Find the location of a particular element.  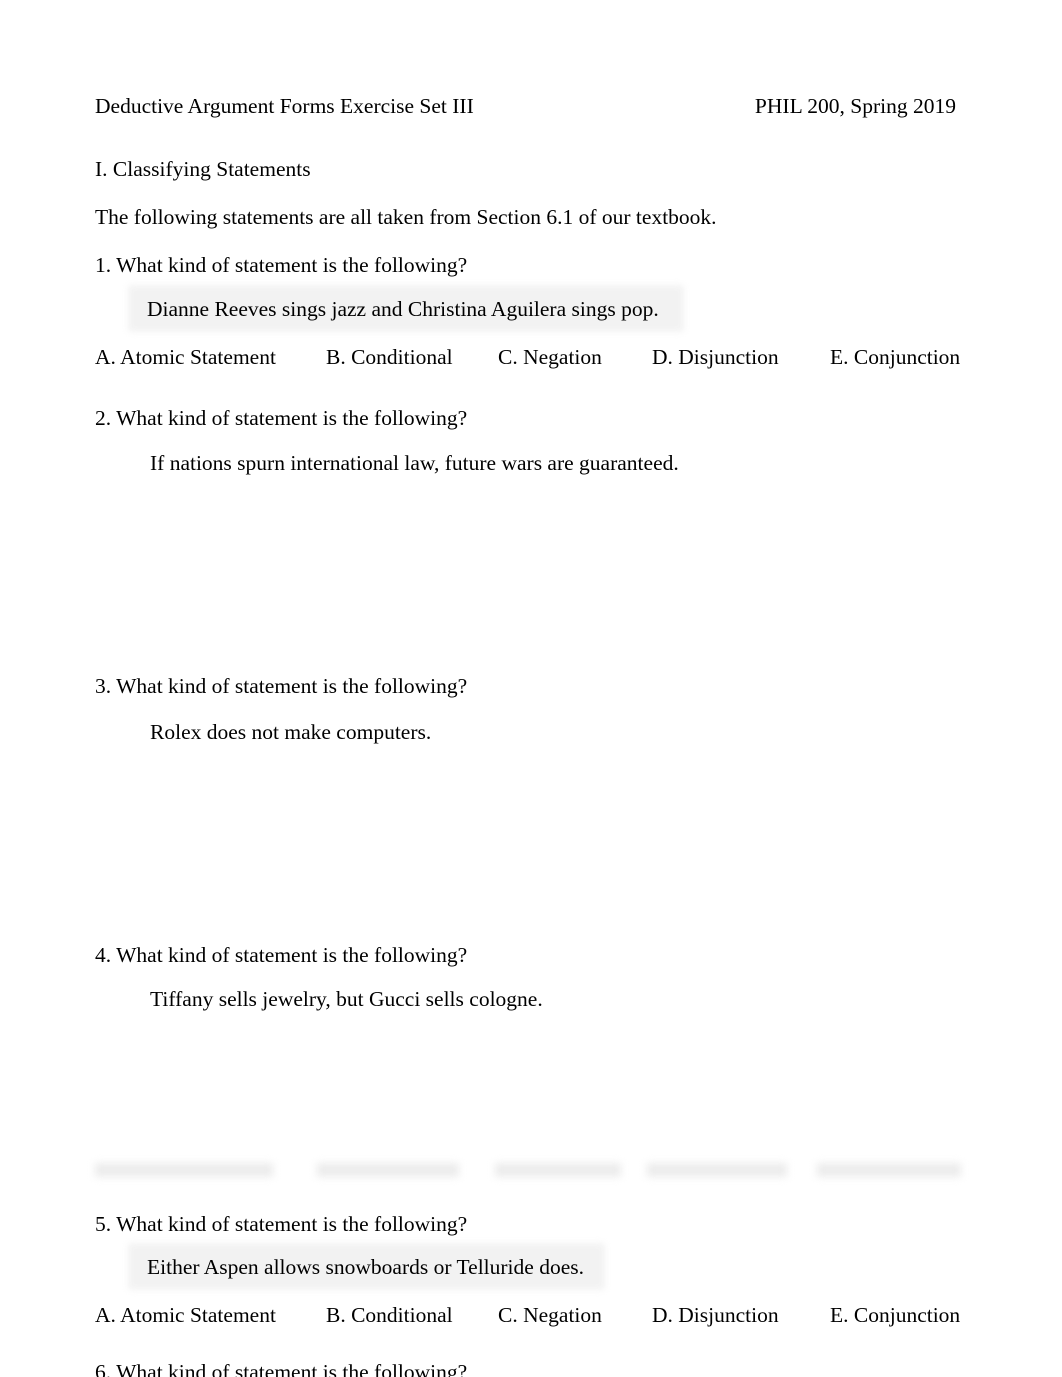

faded-option-b is located at coordinates (388, 1170).